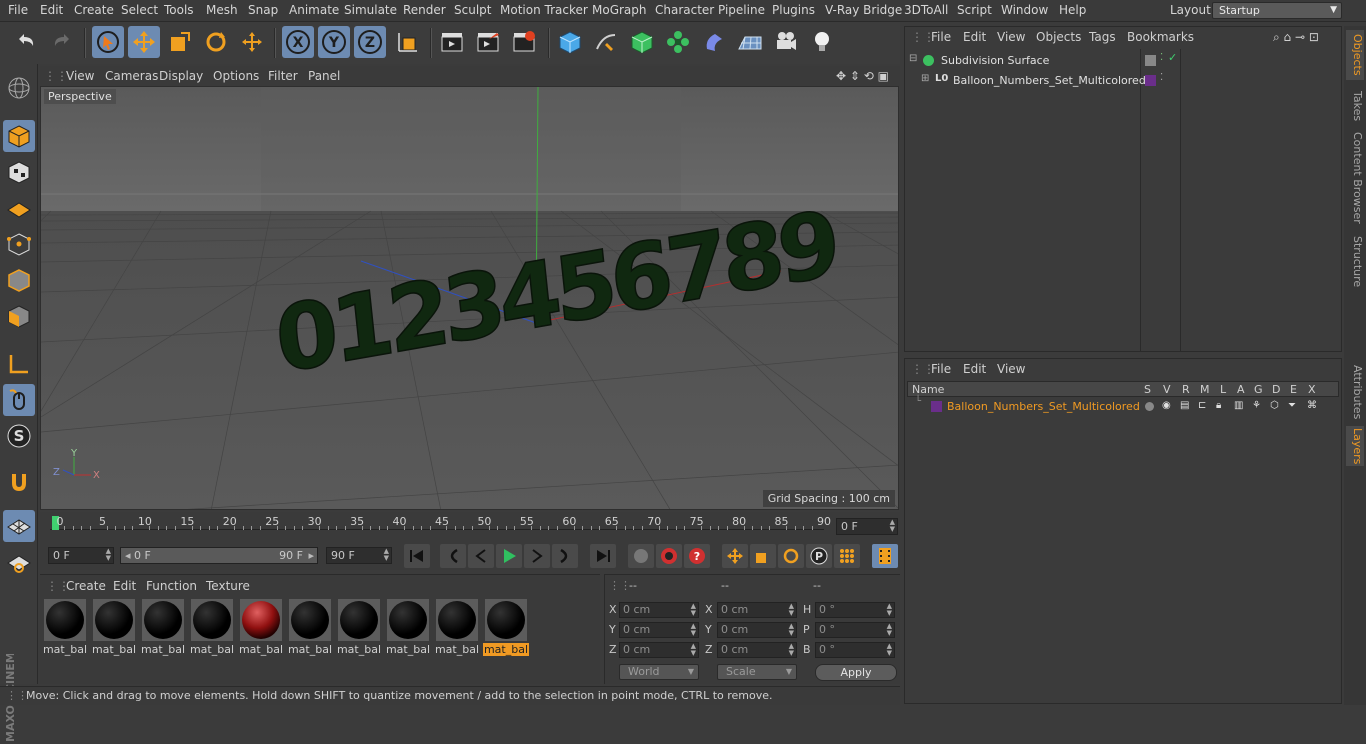  Describe the element at coordinates (1355, 106) in the screenshot. I see `tab-takes: Takes` at that location.